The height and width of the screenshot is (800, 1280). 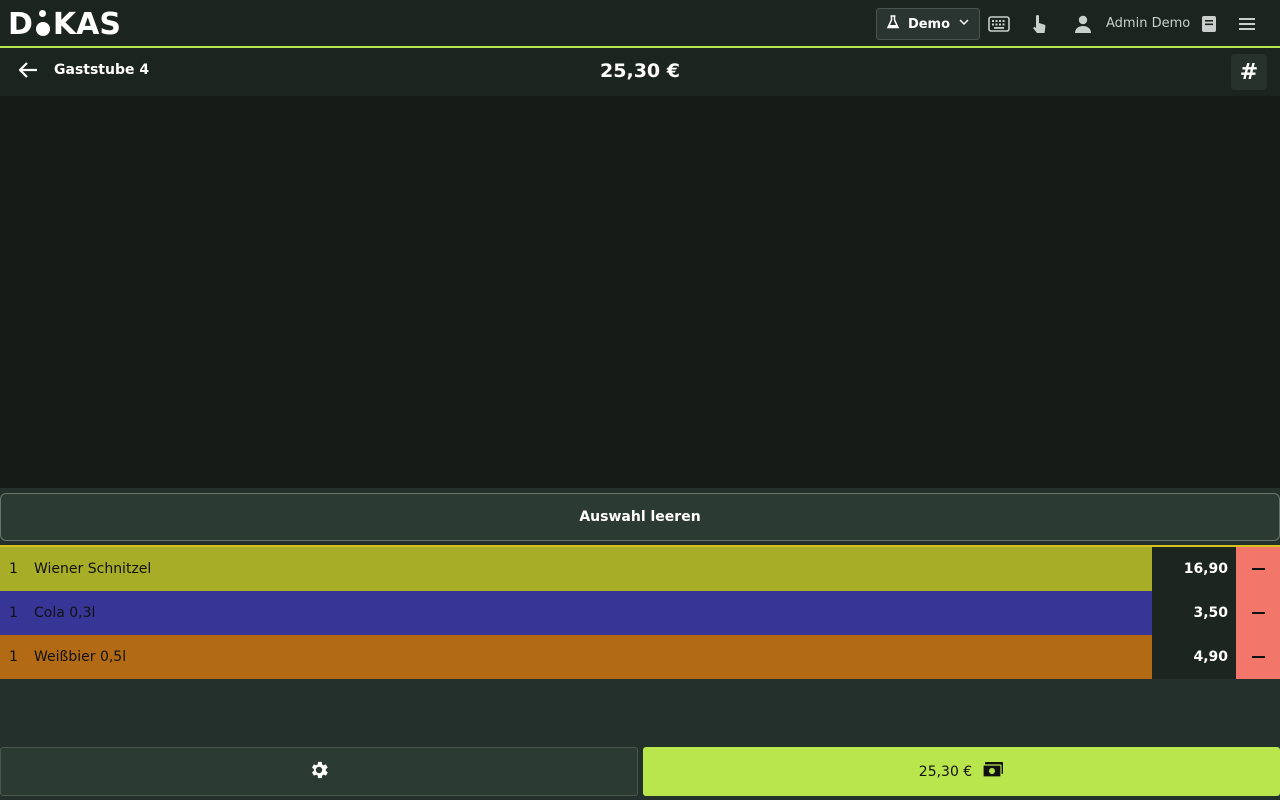 I want to click on sub-header: Gaststube 4 25,30 € #, so click(x=640, y=72).